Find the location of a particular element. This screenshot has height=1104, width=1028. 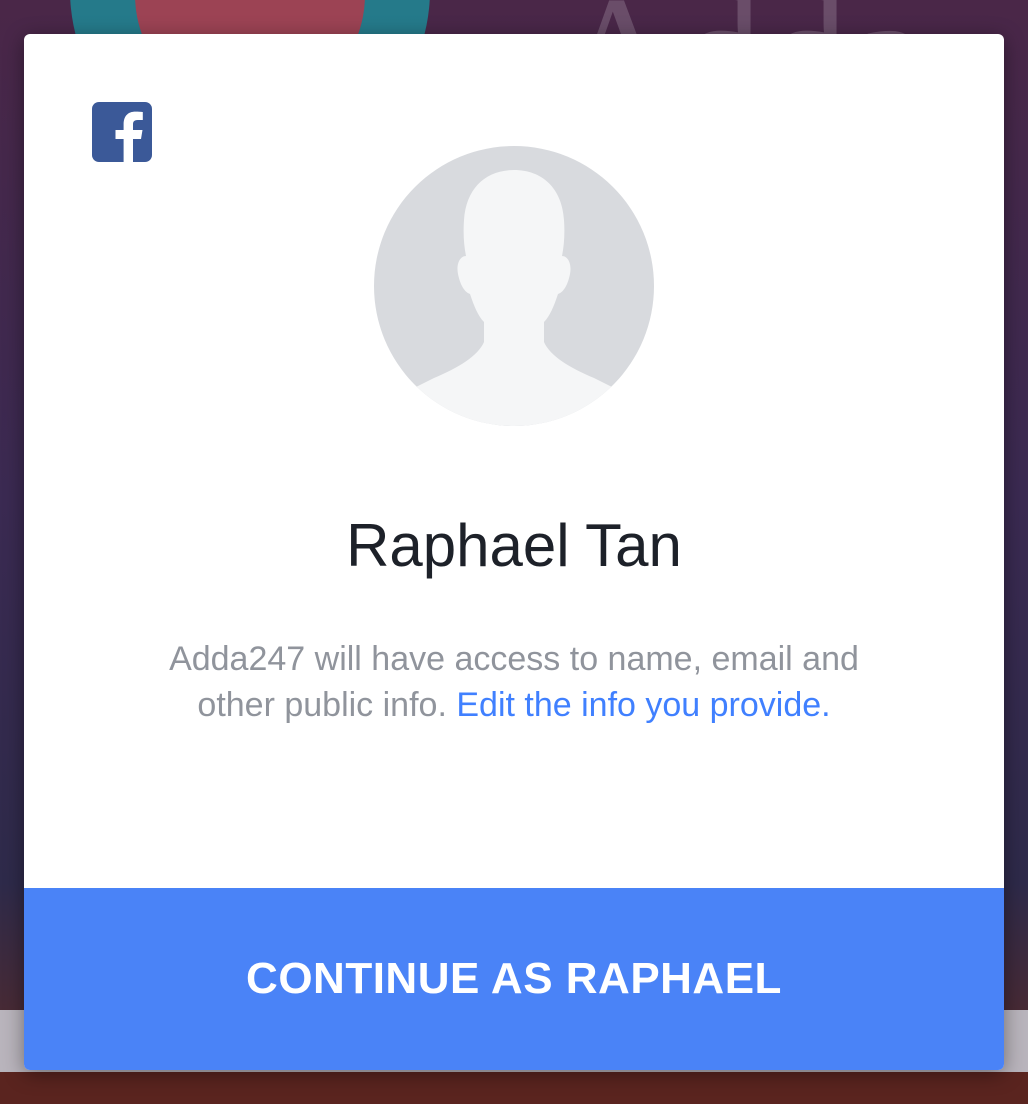

background-bottom-bar is located at coordinates (514, 1088).